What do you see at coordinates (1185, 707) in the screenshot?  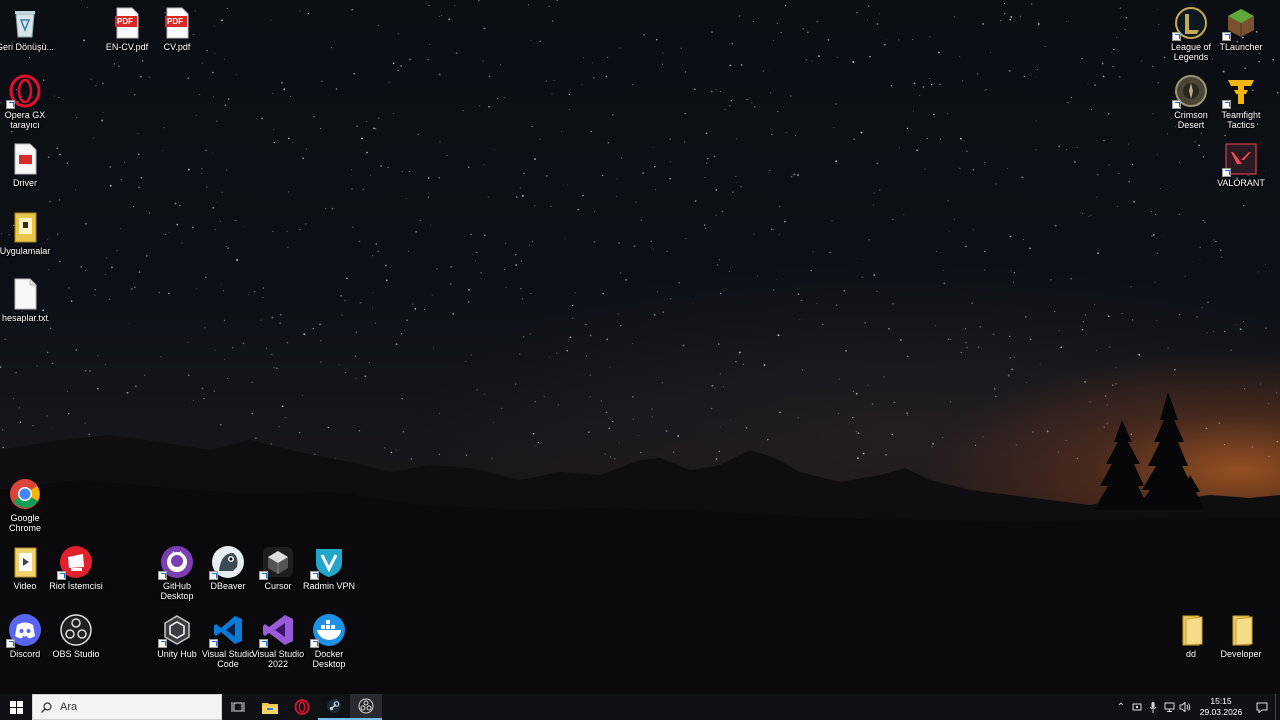 I see `volume-icon` at bounding box center [1185, 707].